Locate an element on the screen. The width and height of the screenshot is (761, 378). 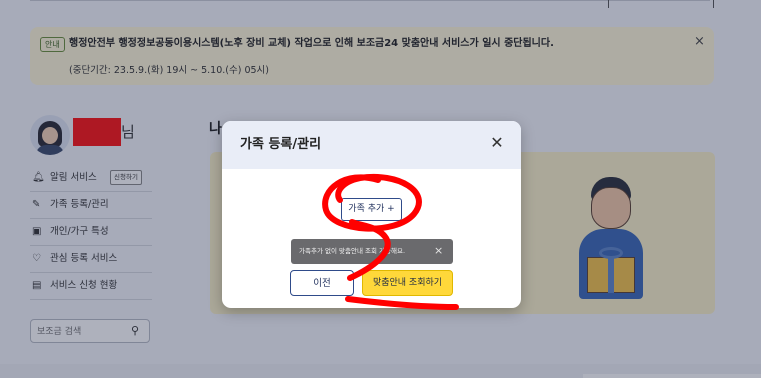
toast-close-icon: × is located at coordinates (438, 251).